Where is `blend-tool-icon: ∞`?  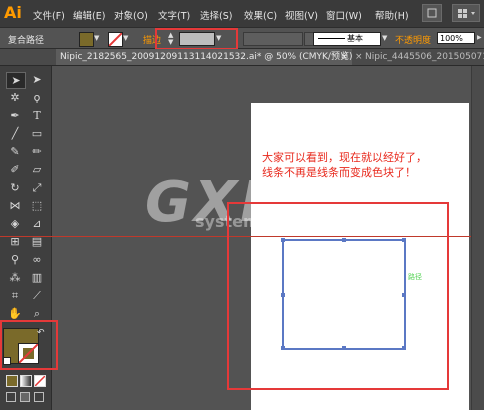
blend-tool-icon: ∞ is located at coordinates (37, 259).